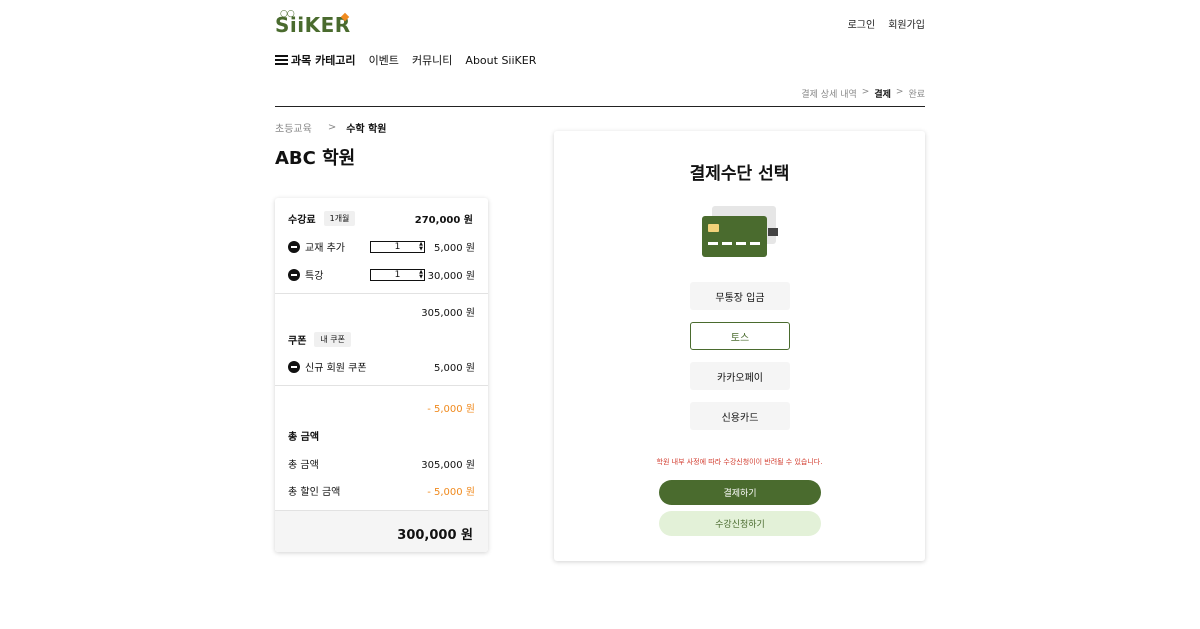 This screenshot has width=1200, height=629. What do you see at coordinates (448, 465) in the screenshot?
I see `total-value: 305,000 원` at bounding box center [448, 465].